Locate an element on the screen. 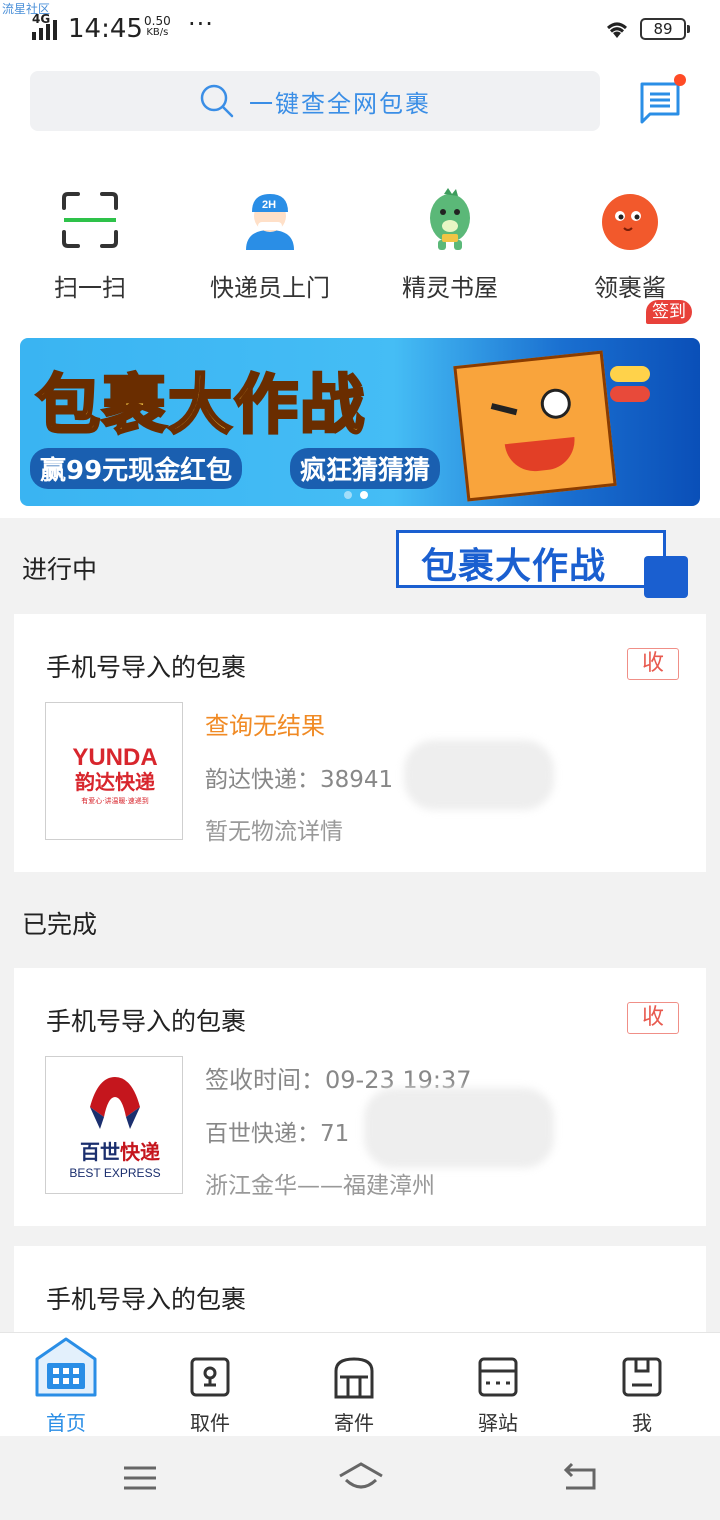  yunda-logo-icon: YUNDA 韵达快递 有爱心·讲温暖·速递到 is located at coordinates (114, 774).